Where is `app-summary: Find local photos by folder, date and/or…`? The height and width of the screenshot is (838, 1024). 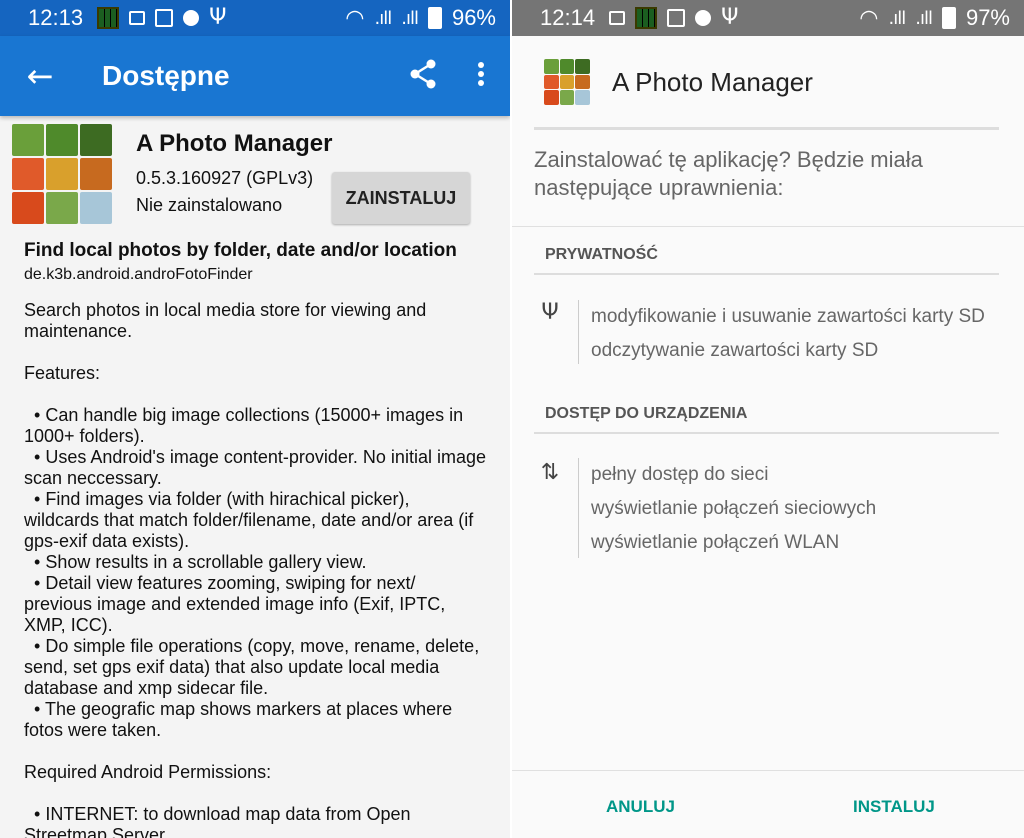 app-summary: Find local photos by folder, date and/or… is located at coordinates (240, 250).